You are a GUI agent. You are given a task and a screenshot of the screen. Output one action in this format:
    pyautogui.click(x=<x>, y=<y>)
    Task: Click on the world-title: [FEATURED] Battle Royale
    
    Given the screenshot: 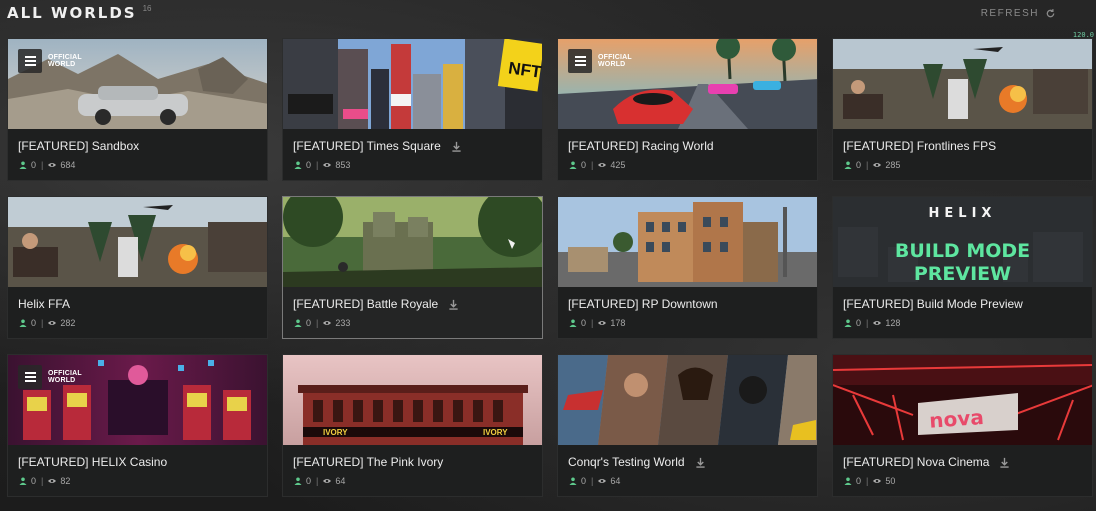 What is the action you would take?
    pyautogui.click(x=376, y=304)
    